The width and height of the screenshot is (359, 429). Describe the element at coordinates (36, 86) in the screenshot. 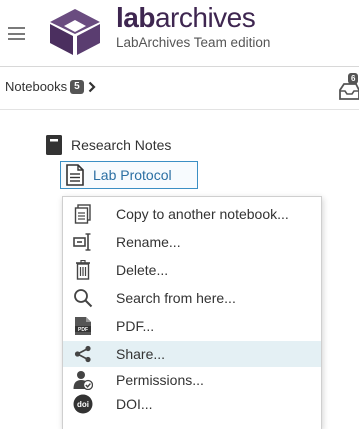

I see `breadcrumb-label: Notebooks` at that location.